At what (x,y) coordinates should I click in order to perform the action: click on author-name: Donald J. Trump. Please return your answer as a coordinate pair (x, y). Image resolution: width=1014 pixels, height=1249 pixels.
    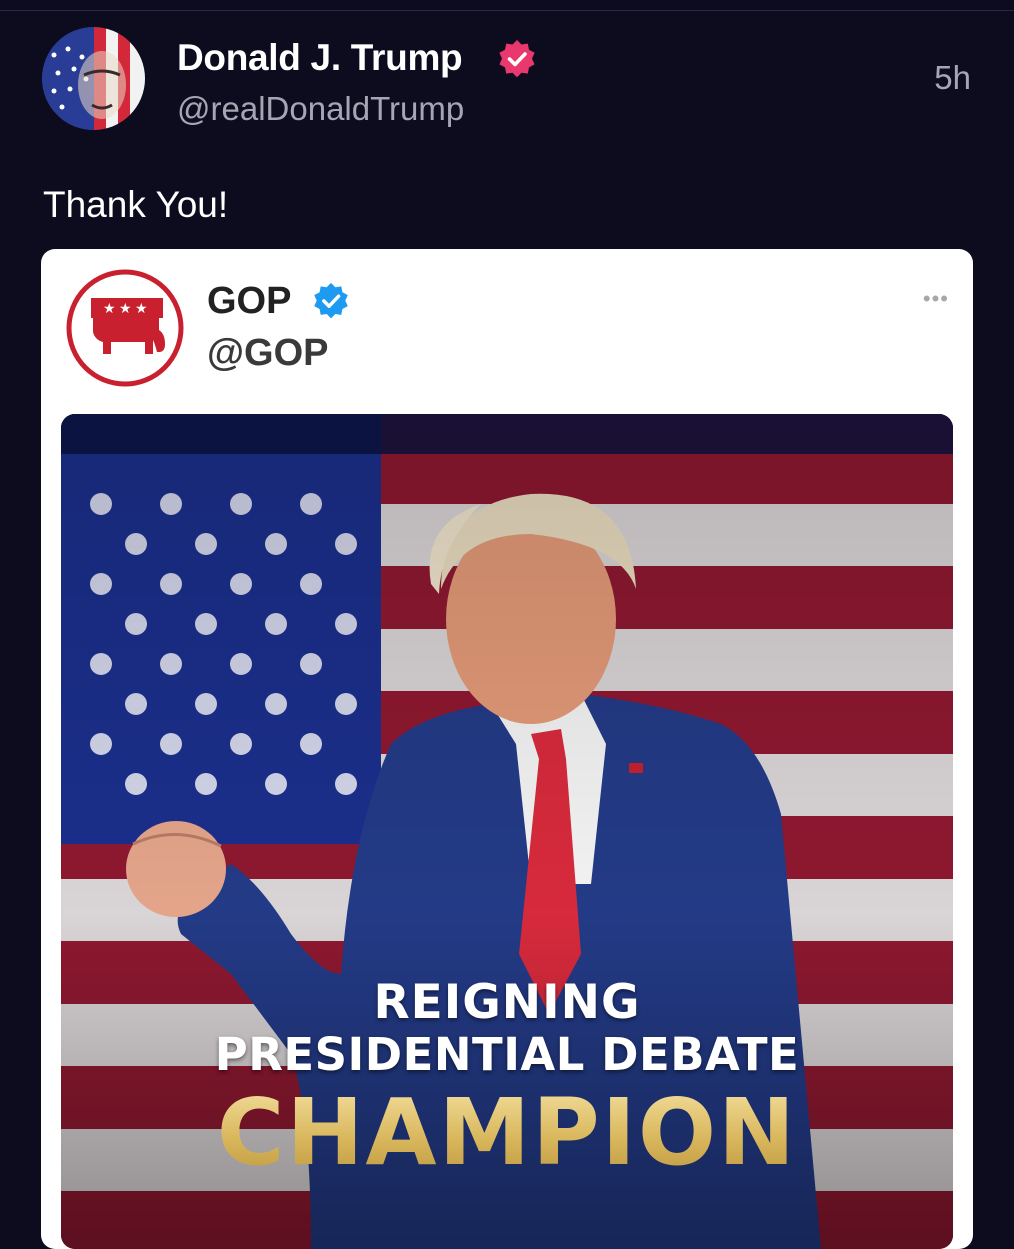
    Looking at the image, I should click on (320, 58).